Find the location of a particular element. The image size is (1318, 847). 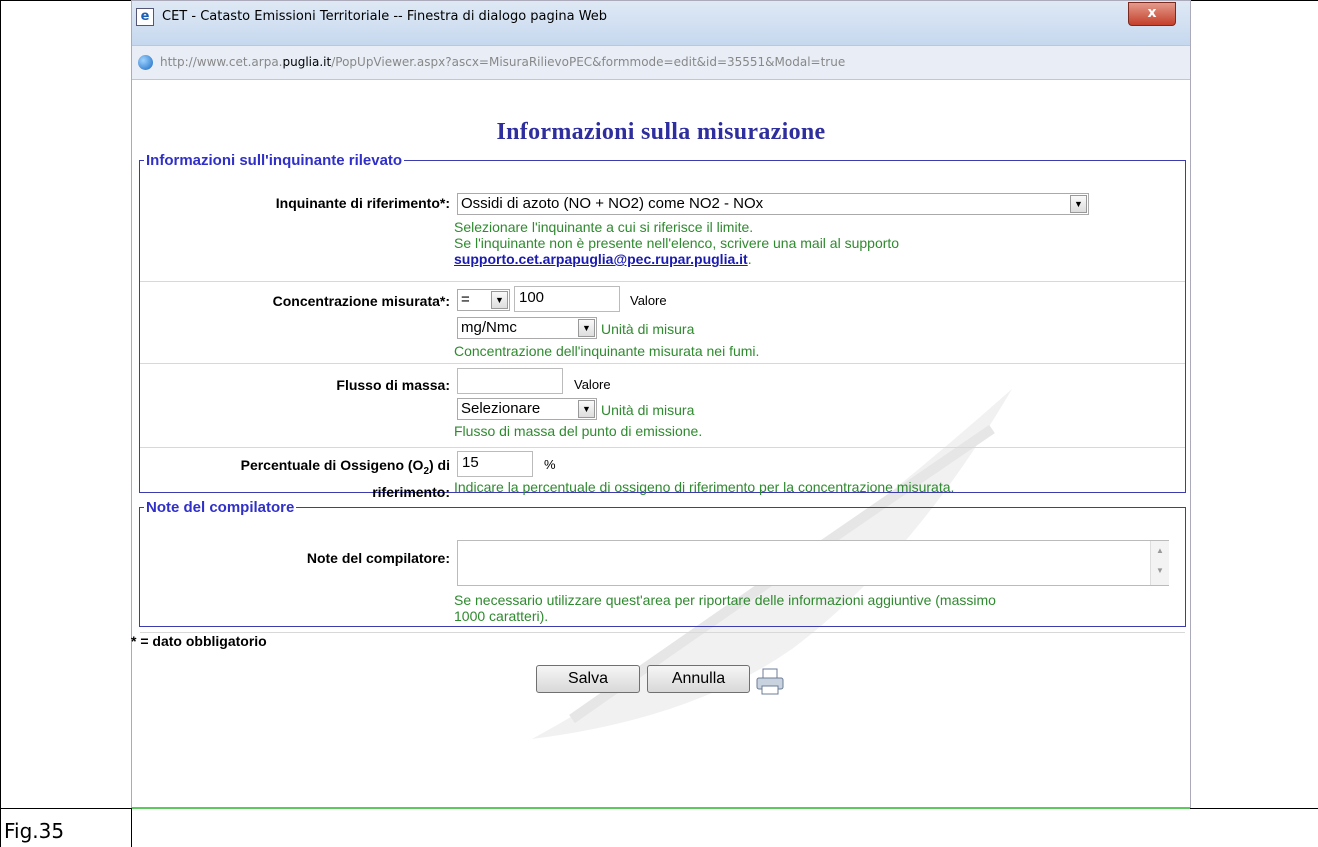

ossigeno-value-input: 15 is located at coordinates (495, 464).